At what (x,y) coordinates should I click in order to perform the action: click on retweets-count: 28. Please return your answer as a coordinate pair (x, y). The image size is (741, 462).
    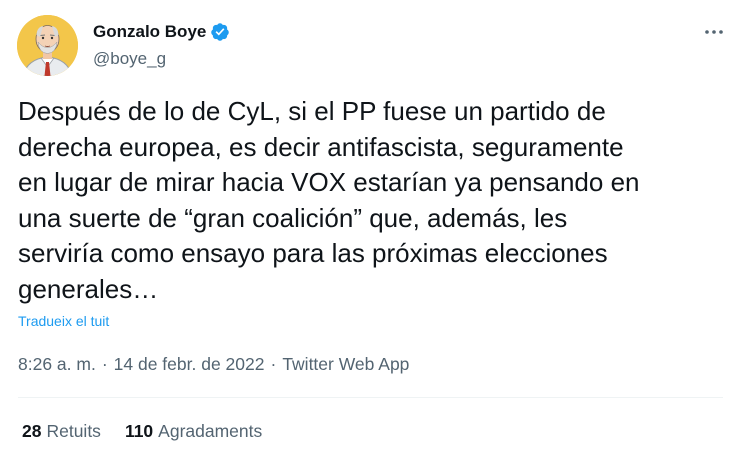
    Looking at the image, I should click on (32, 431).